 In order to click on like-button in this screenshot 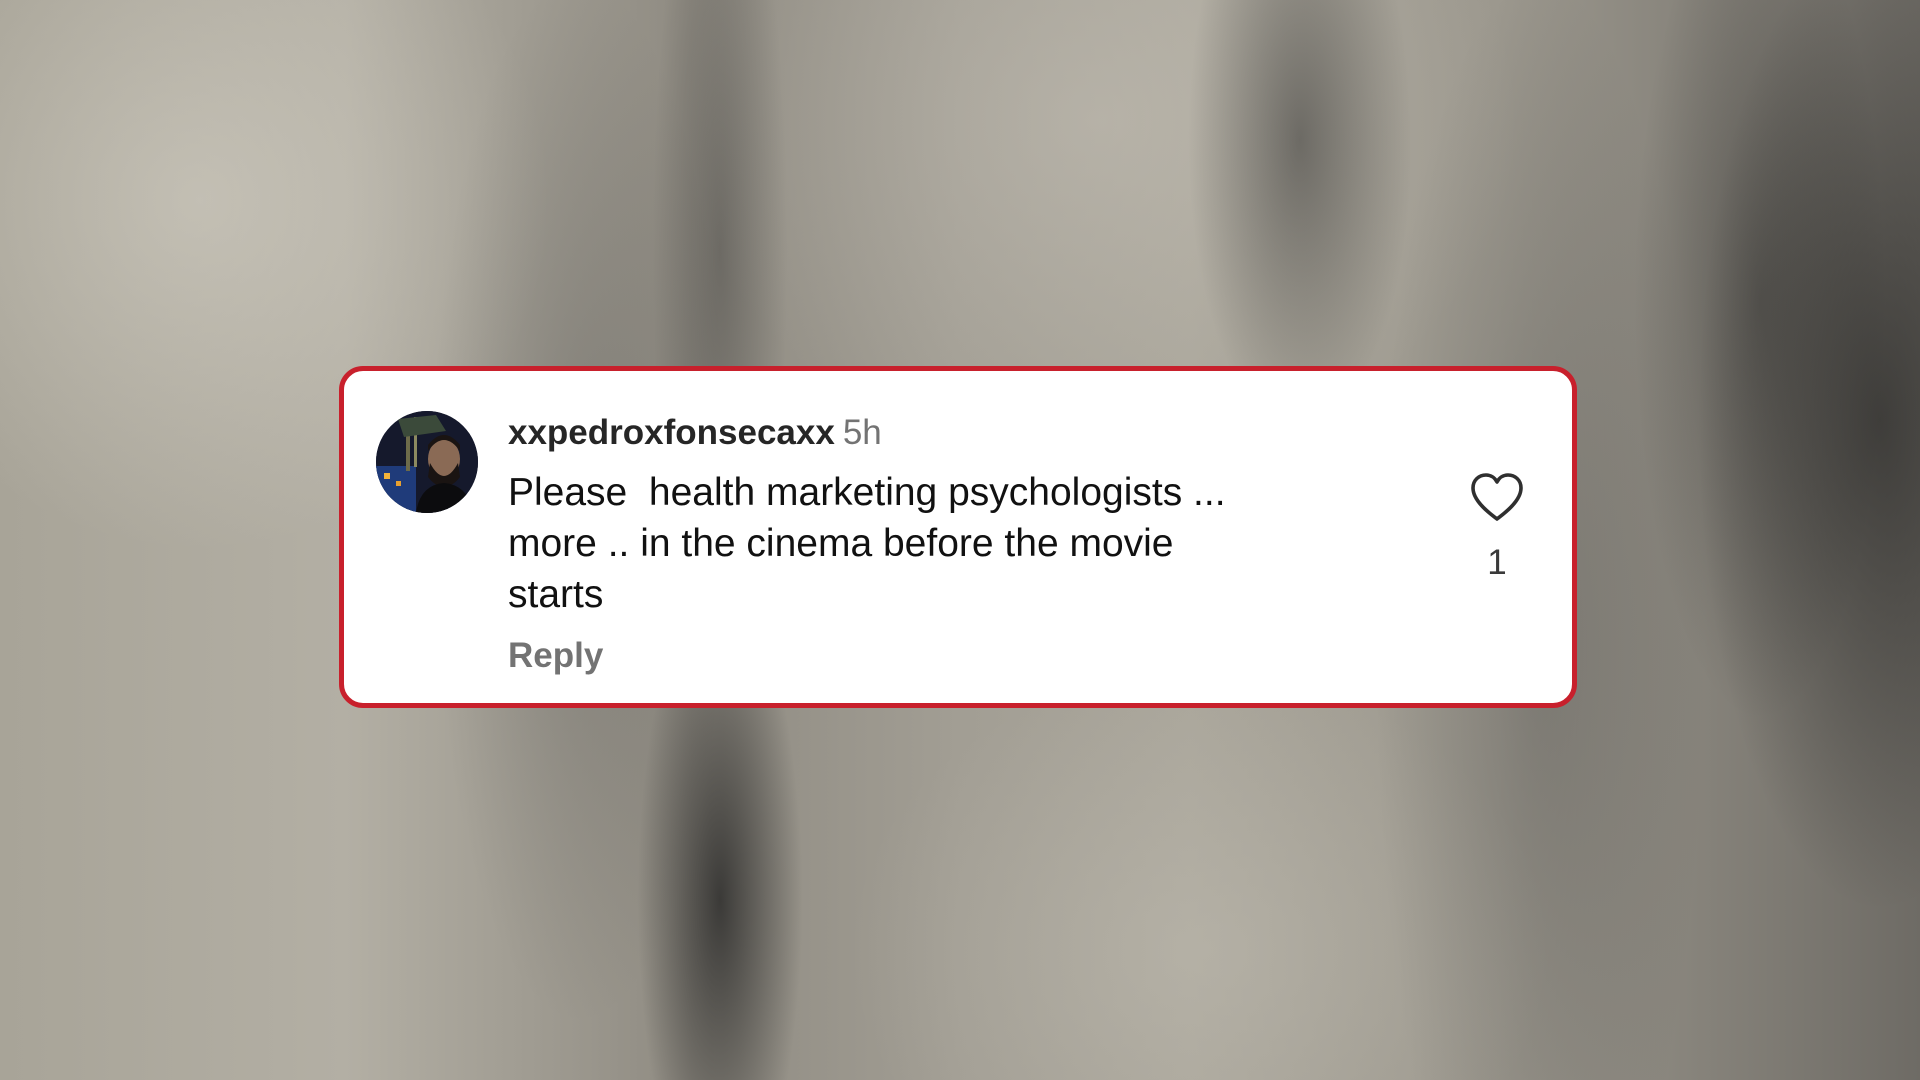, I will do `click(1497, 497)`.